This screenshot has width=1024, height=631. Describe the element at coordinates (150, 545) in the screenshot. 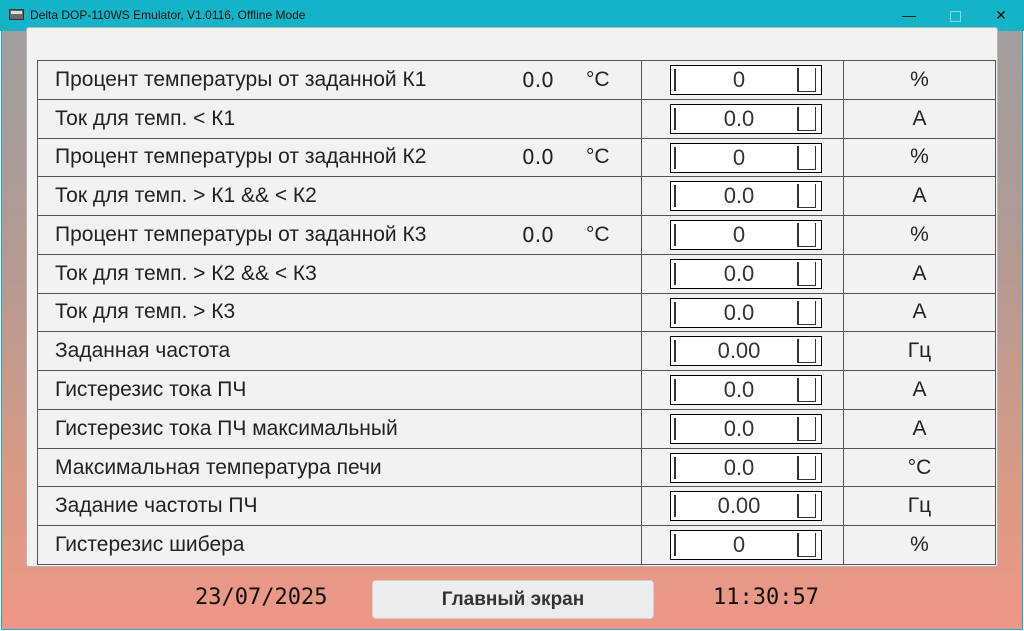

I see `param-label: Гистерезис шибера` at that location.